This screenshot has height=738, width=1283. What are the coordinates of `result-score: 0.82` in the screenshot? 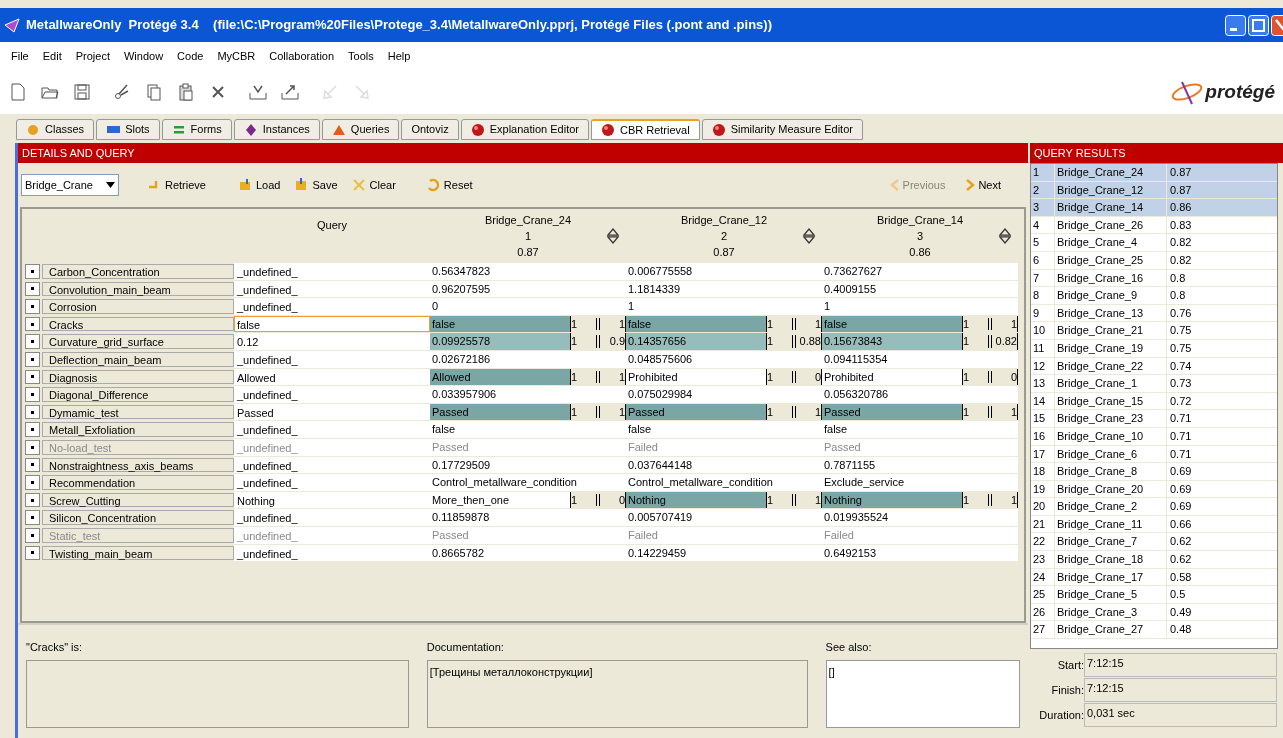 It's located at (1180, 243).